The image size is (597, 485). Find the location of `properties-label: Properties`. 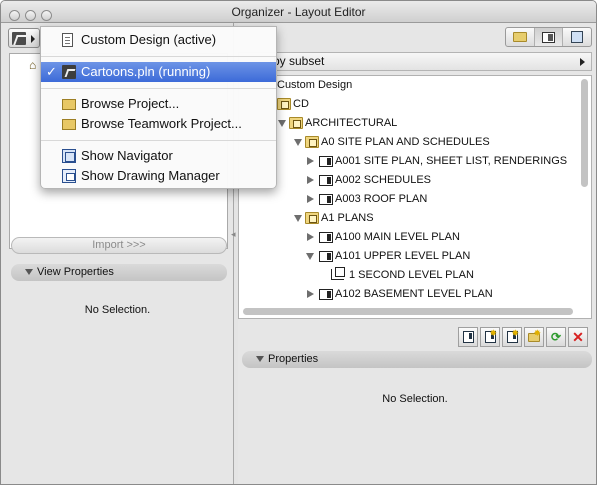

properties-label: Properties is located at coordinates (293, 359).